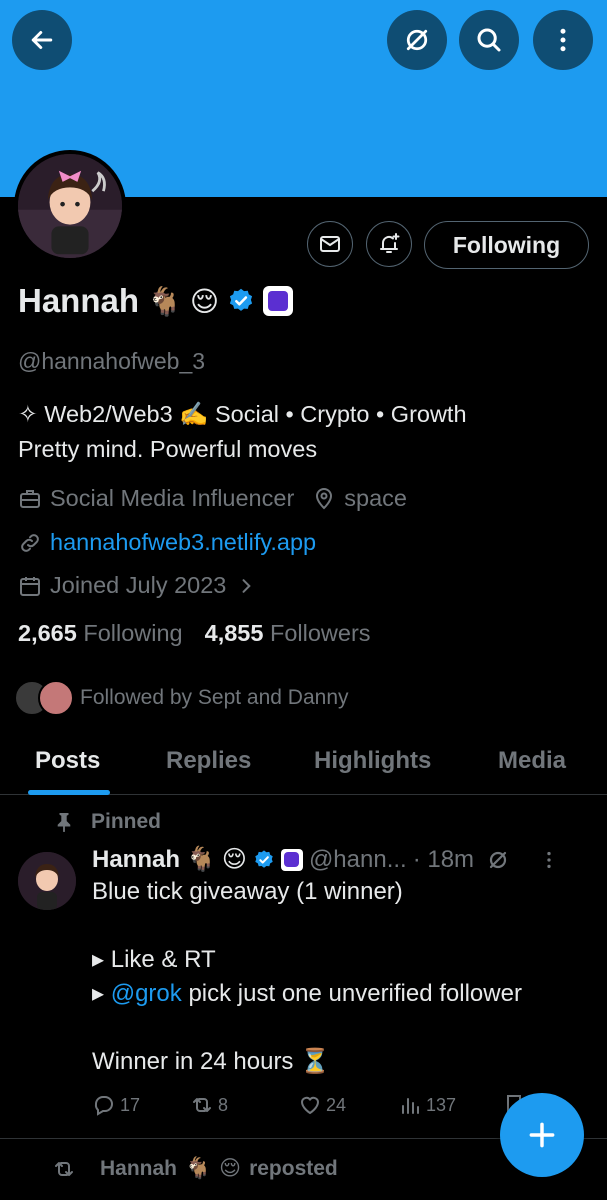 The width and height of the screenshot is (607, 1200). Describe the element at coordinates (336, 1104) in the screenshot. I see `like-count: 24` at that location.